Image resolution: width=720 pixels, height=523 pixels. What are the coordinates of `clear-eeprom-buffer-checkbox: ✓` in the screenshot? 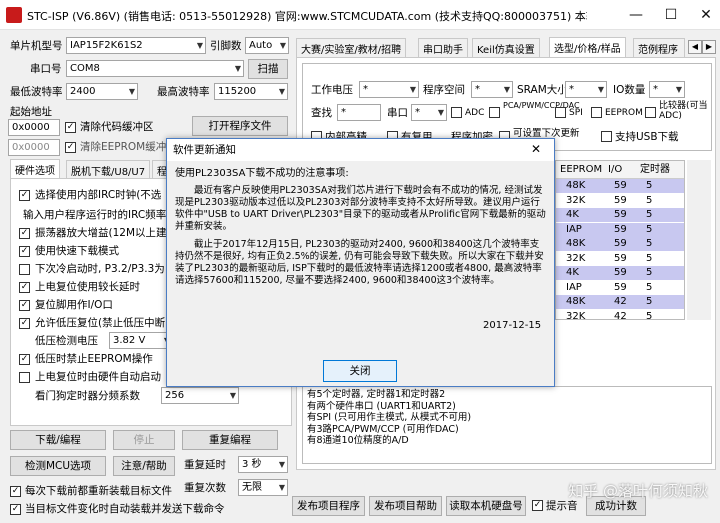 It's located at (70, 147).